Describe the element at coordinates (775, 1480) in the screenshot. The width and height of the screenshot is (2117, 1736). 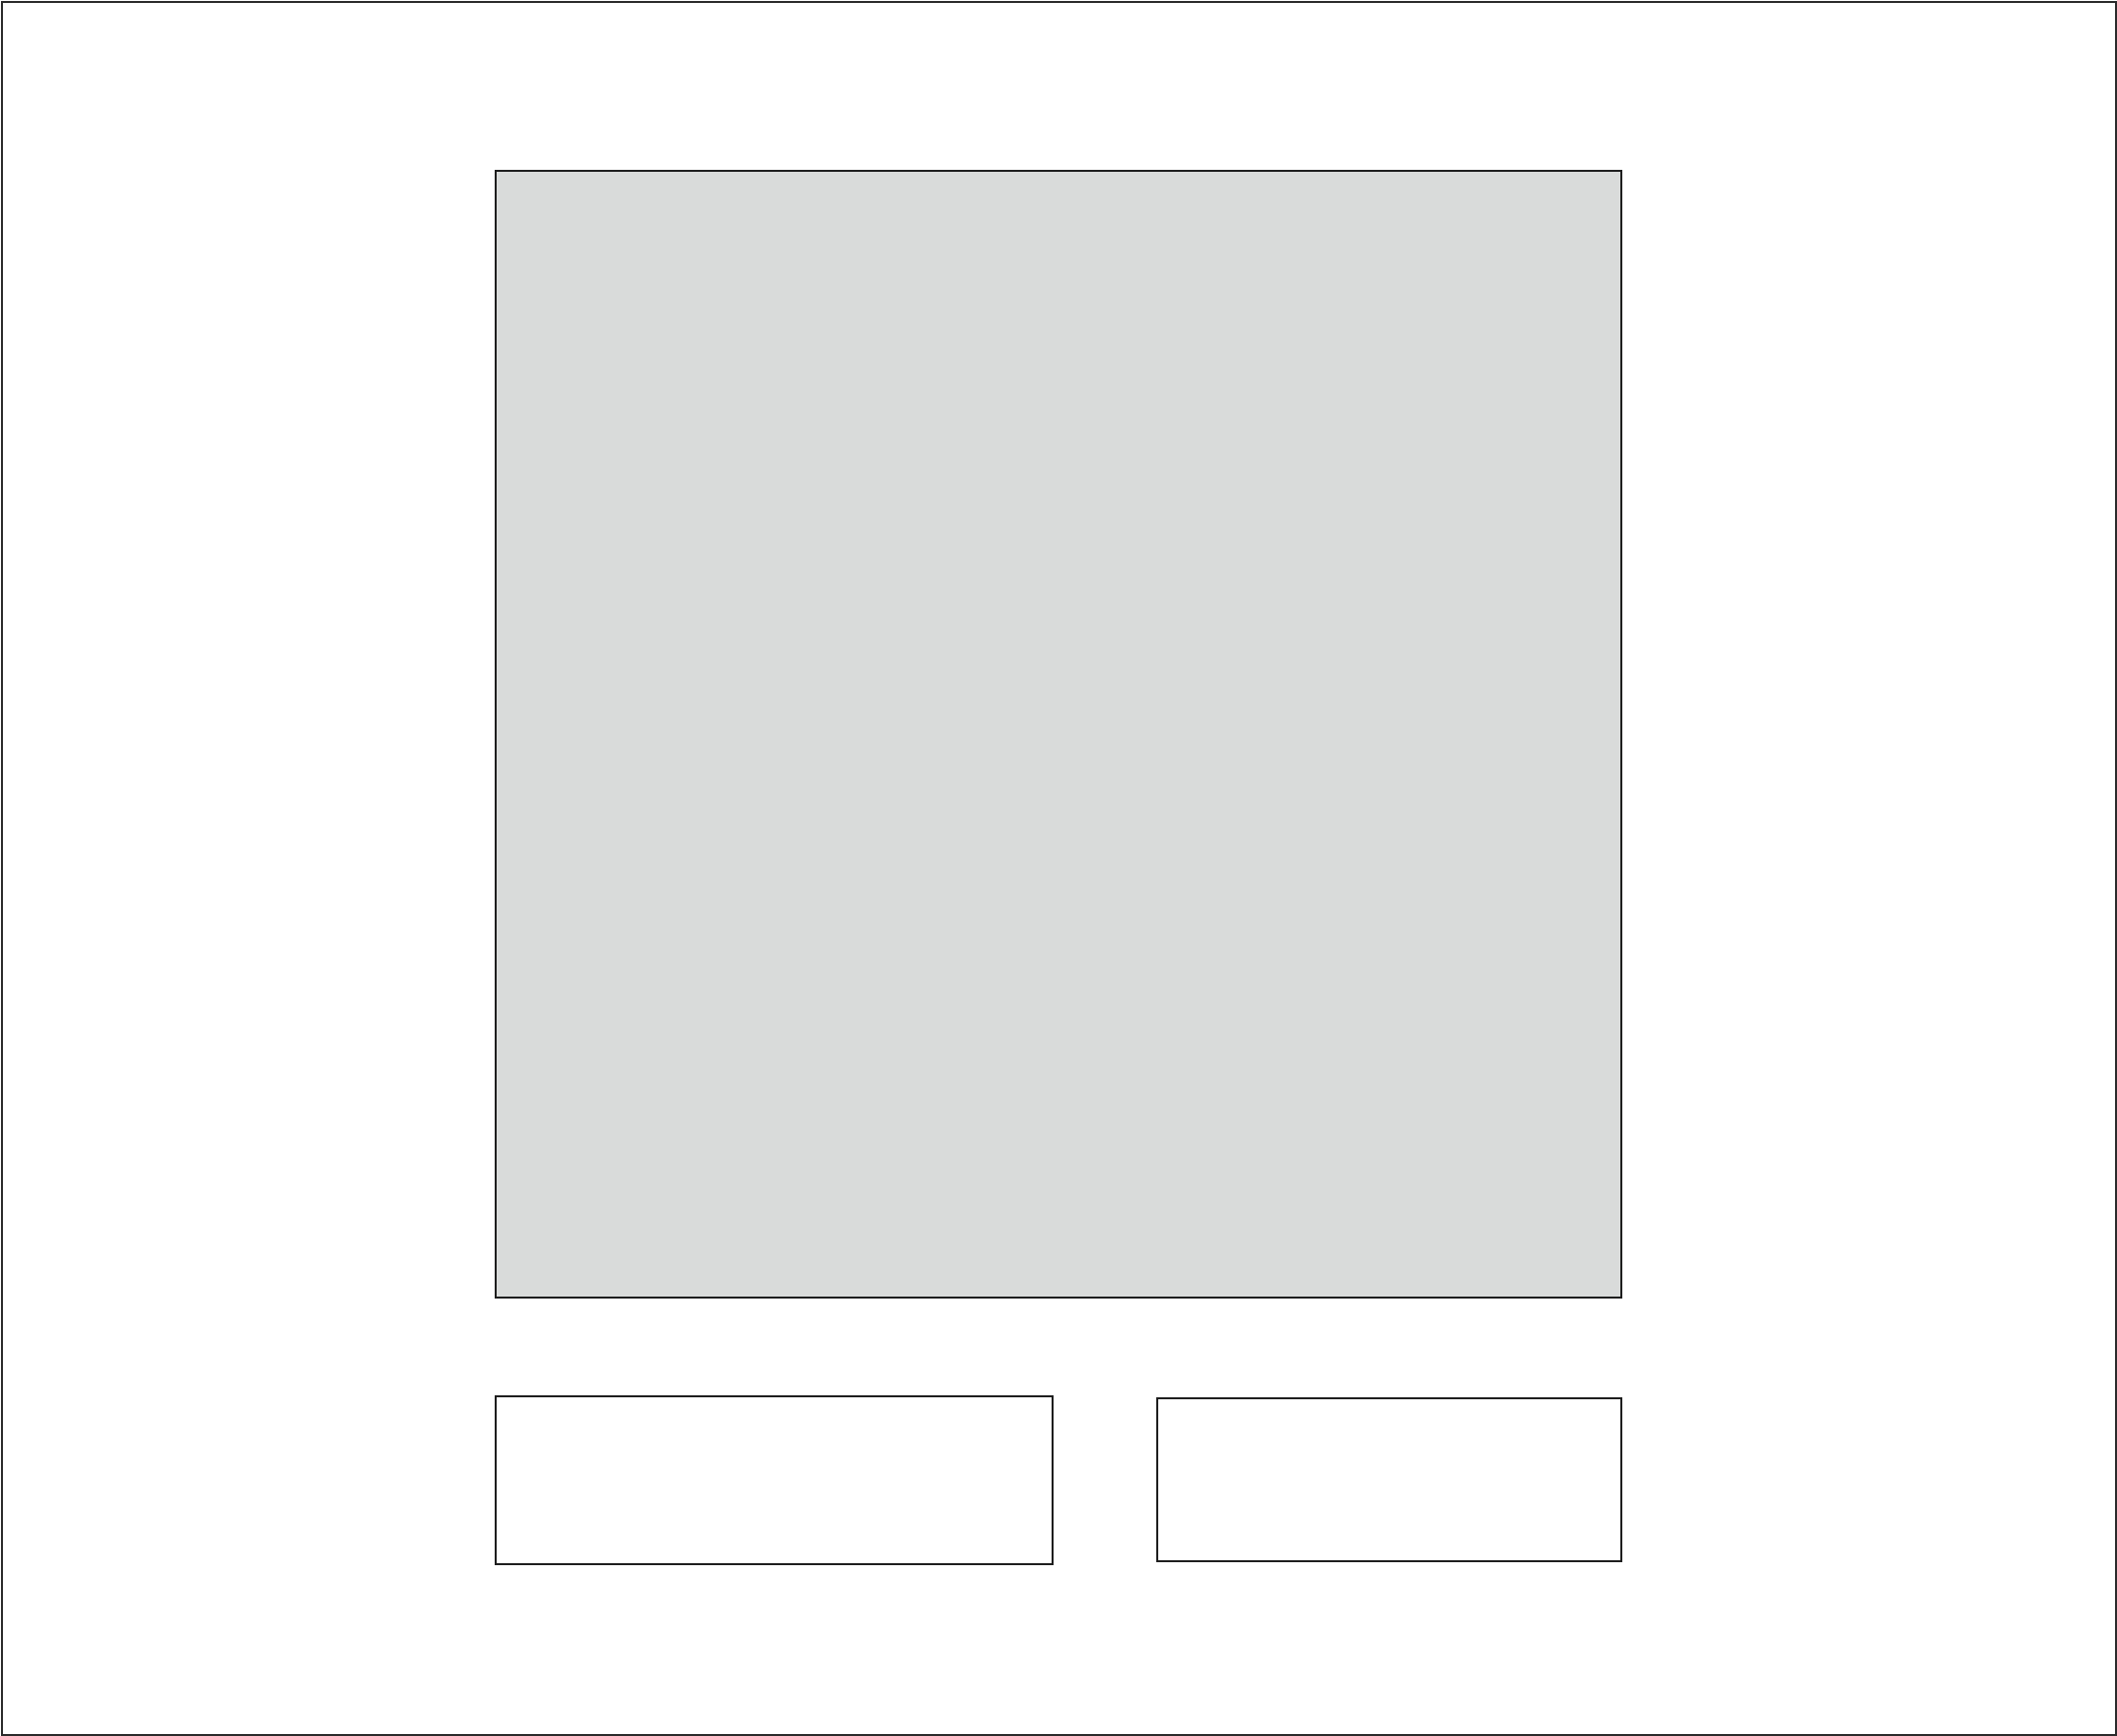
I see `lower-left-box` at that location.